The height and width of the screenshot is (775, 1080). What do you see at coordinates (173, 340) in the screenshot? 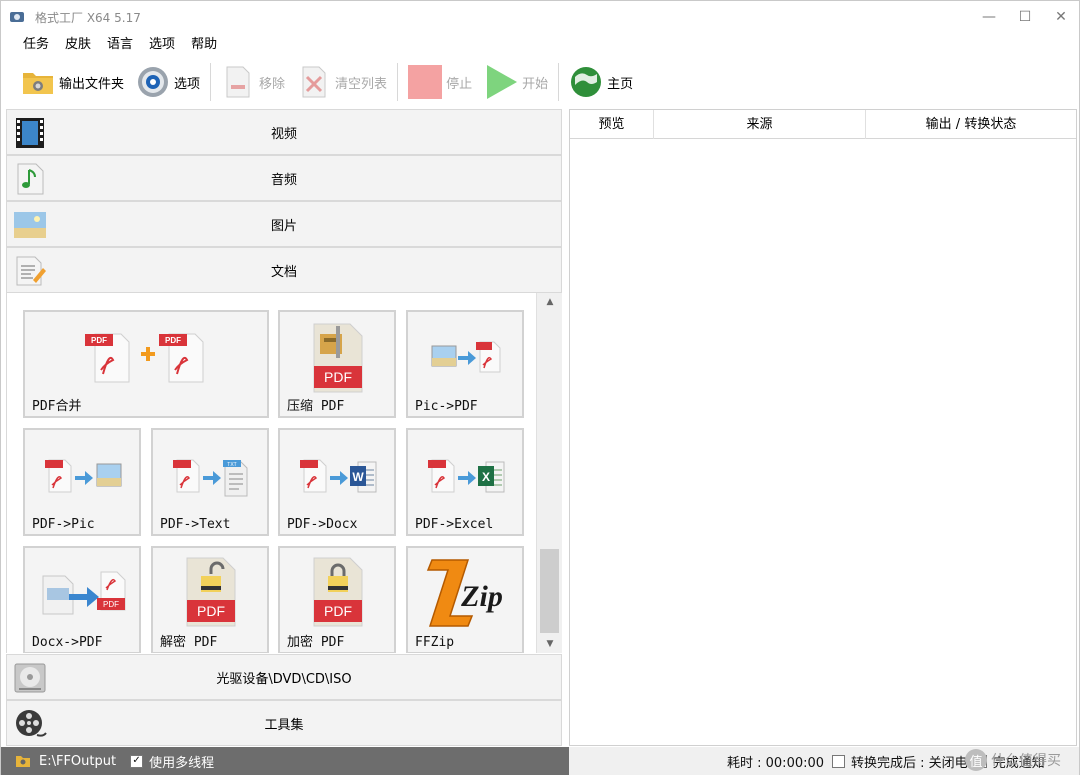
I see `pdf-merge-badge-2: PDF` at bounding box center [173, 340].